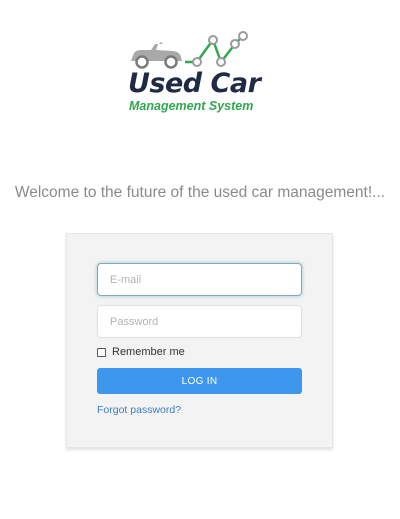 The width and height of the screenshot is (400, 519). What do you see at coordinates (101, 352) in the screenshot?
I see `remember-me-checkbox` at bounding box center [101, 352].